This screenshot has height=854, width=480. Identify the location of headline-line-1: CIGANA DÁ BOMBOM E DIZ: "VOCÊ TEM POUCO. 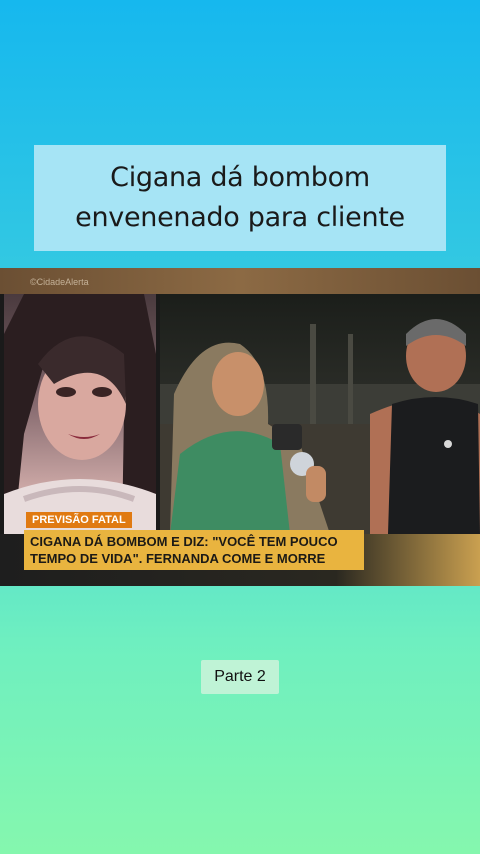
(184, 541).